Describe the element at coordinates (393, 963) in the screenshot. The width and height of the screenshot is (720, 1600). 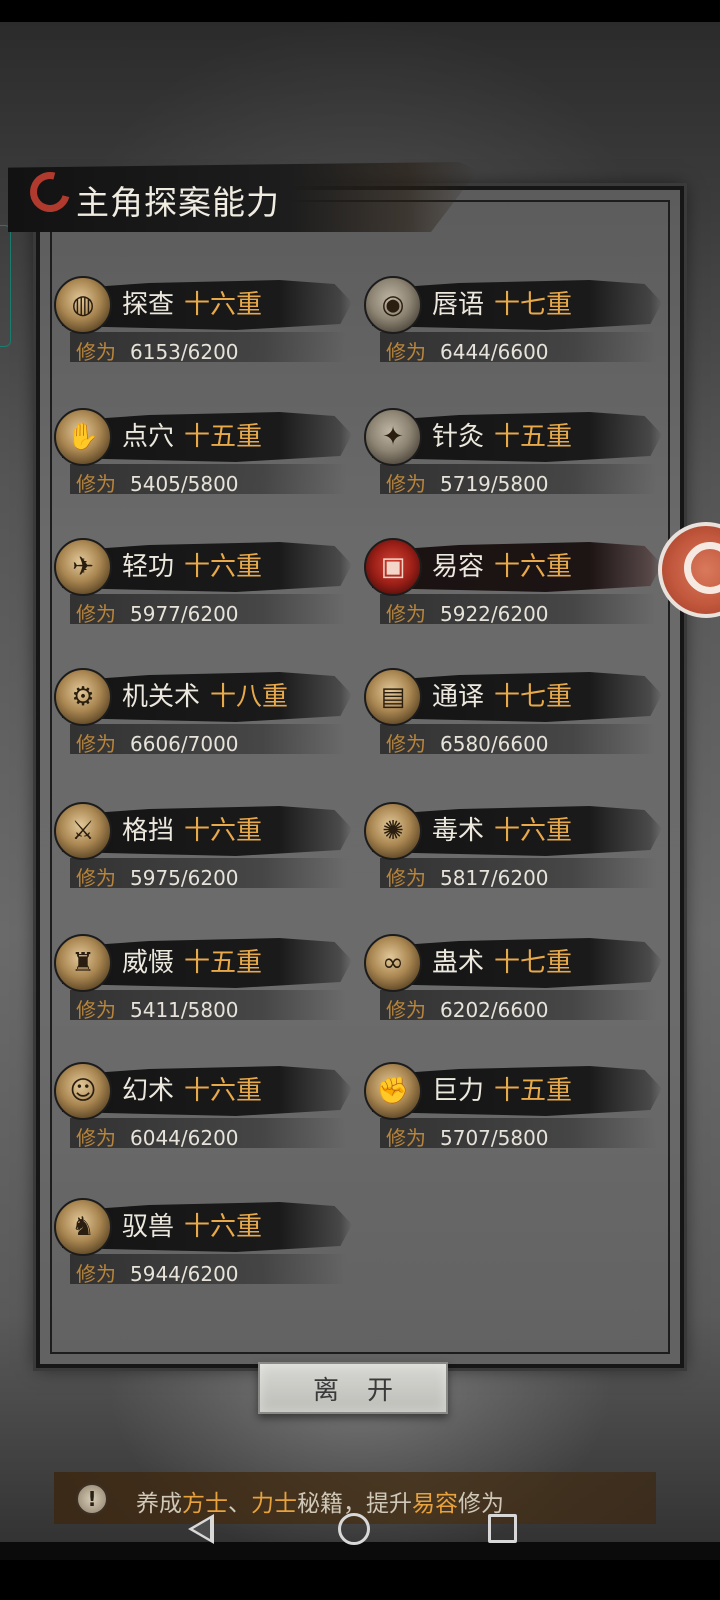
I see `gu-worm-icon: ∞` at that location.